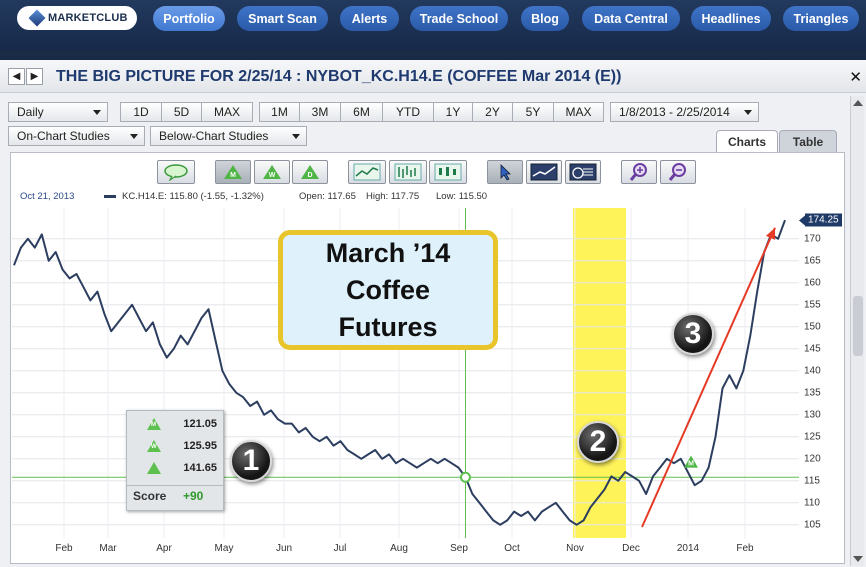  I want to click on pointer-icon, so click(505, 172).